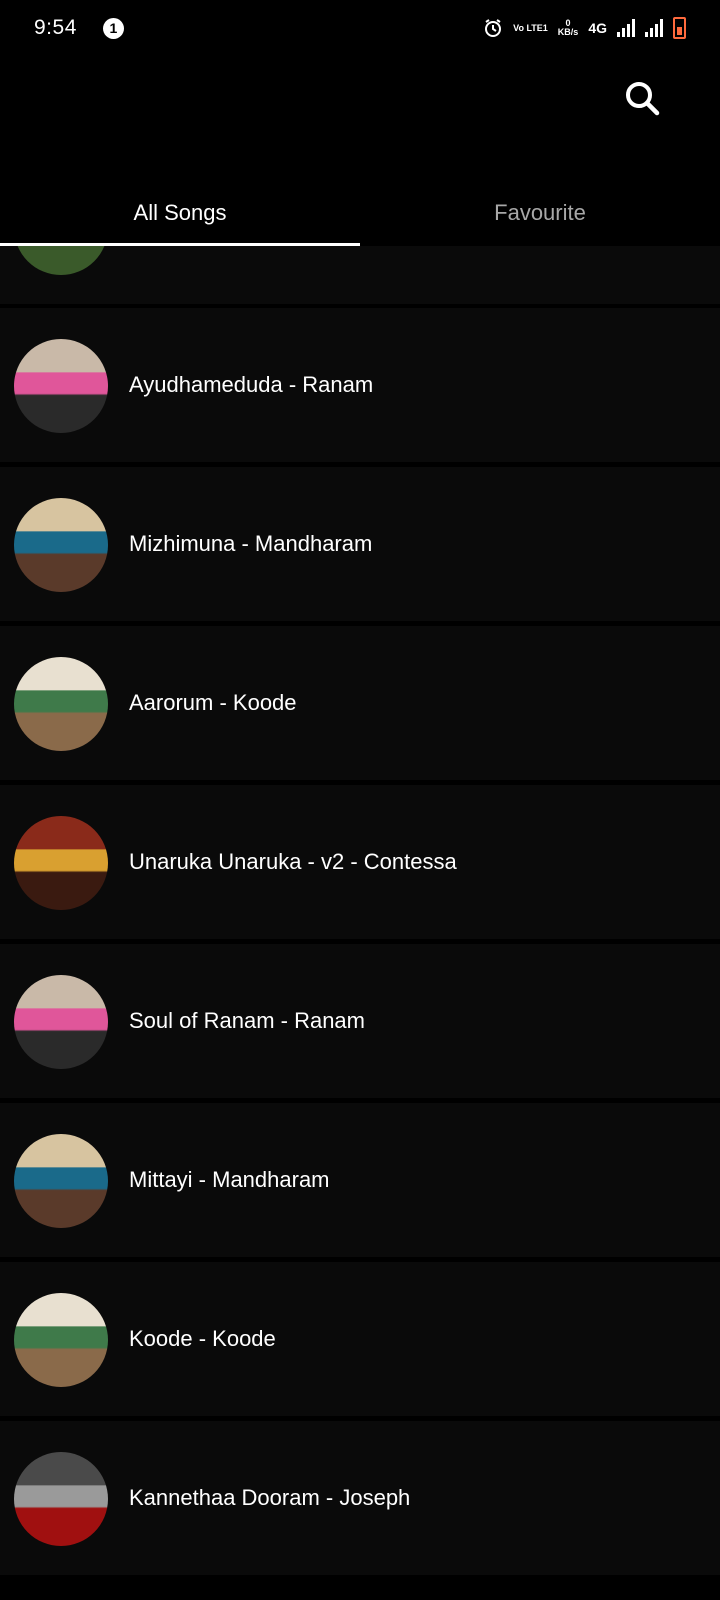 Image resolution: width=720 pixels, height=1600 pixels. Describe the element at coordinates (113, 28) in the screenshot. I see `notification-badge: 1` at that location.